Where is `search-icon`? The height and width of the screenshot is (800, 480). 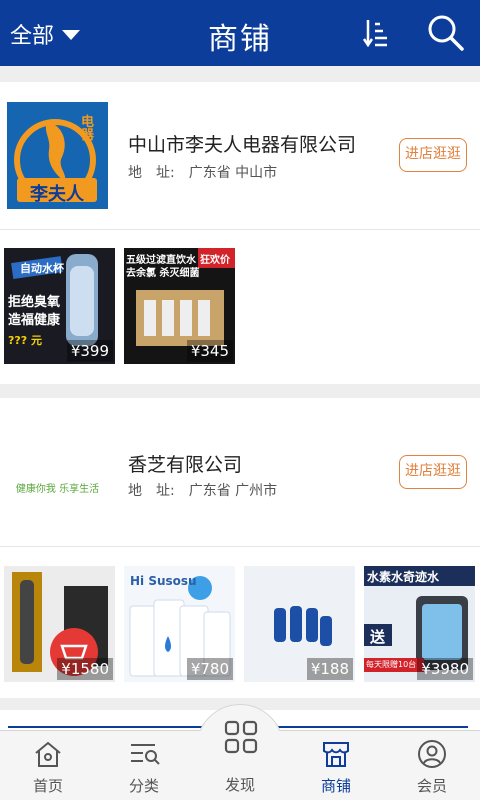 search-icon is located at coordinates (446, 33).